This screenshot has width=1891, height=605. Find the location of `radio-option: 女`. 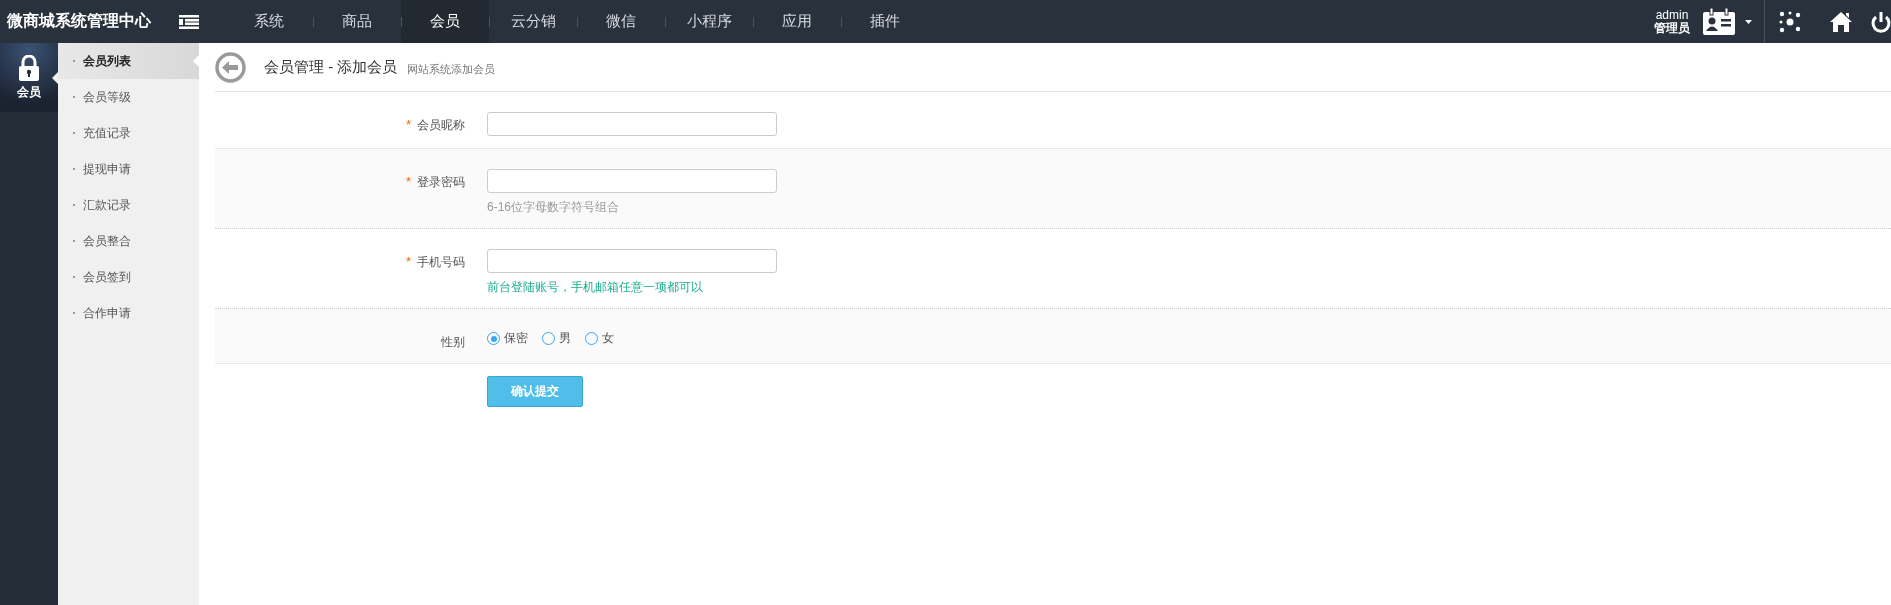

radio-option: 女 is located at coordinates (599, 338).